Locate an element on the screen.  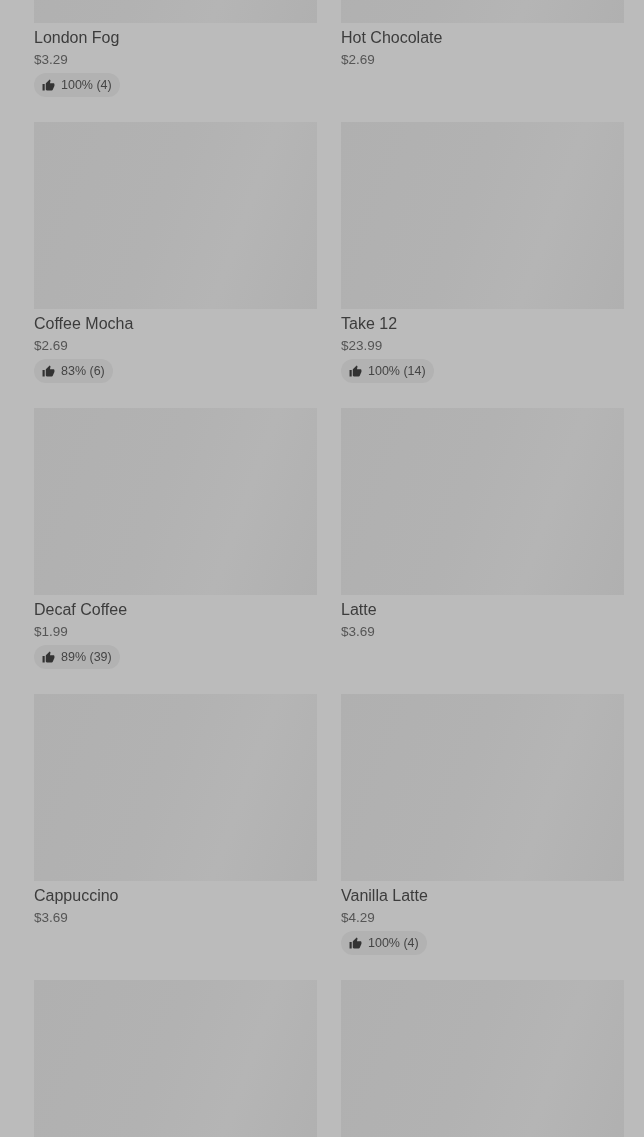
rating-text: 83% (6) is located at coordinates (83, 371).